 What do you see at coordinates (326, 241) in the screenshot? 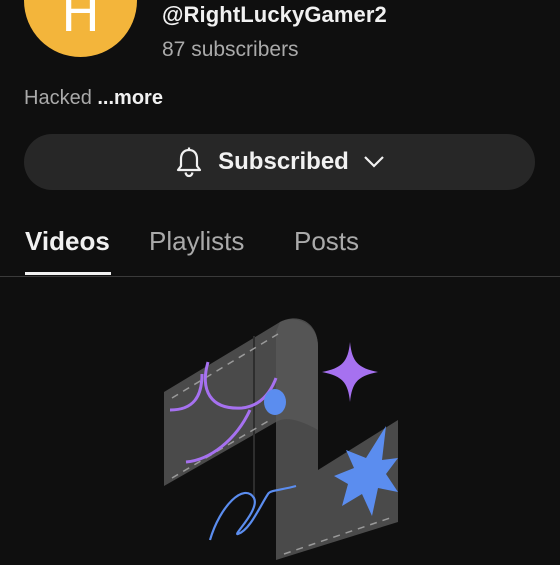
I see `tab-posts: Posts` at bounding box center [326, 241].